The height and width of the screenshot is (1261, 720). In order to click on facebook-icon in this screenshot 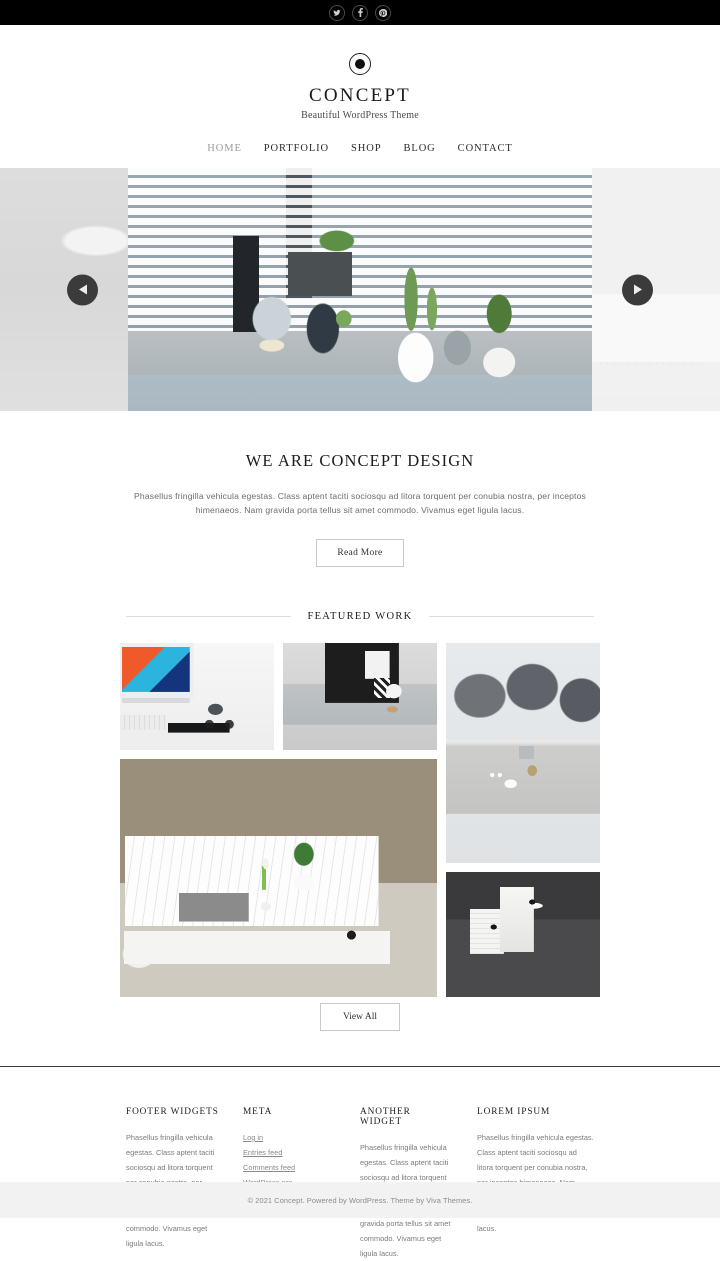, I will do `click(360, 12)`.